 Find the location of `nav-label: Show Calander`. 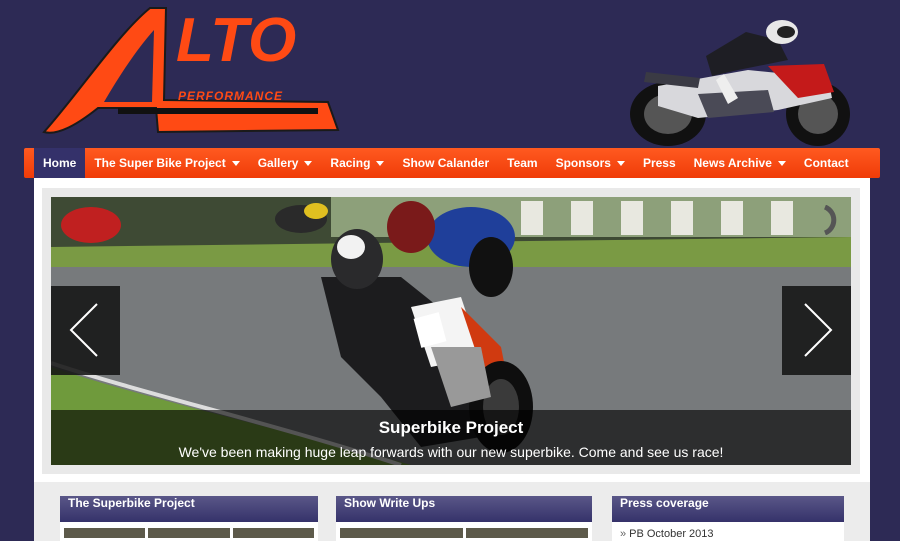

nav-label: Show Calander is located at coordinates (446, 163).